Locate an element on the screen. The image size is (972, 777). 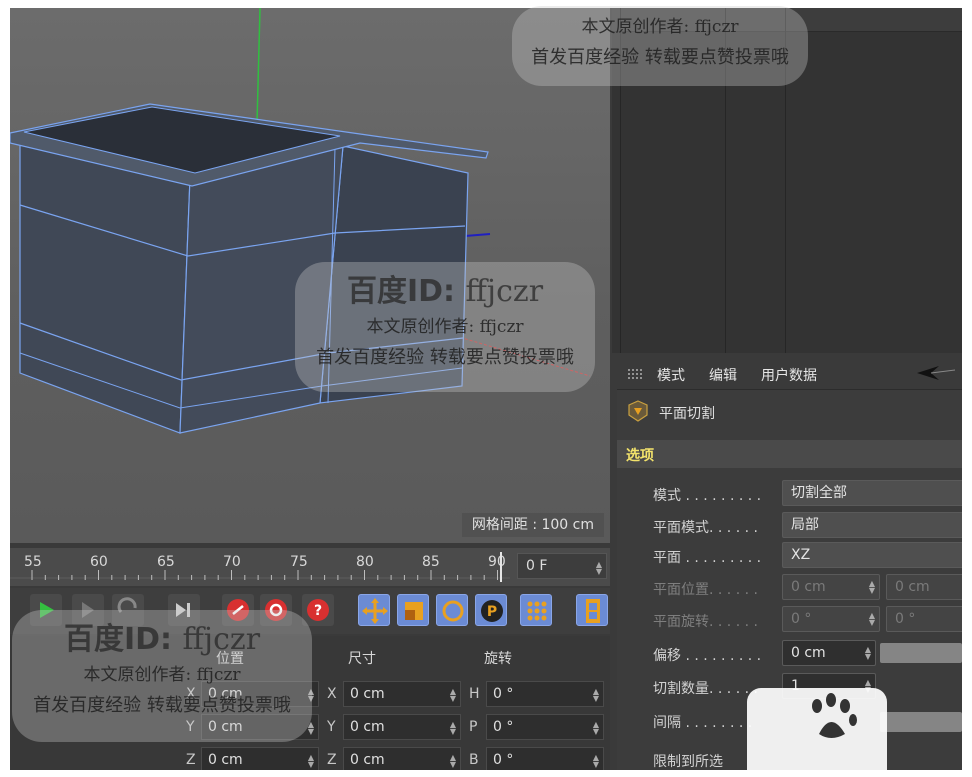
z-axis-line is located at coordinates (477, 235).